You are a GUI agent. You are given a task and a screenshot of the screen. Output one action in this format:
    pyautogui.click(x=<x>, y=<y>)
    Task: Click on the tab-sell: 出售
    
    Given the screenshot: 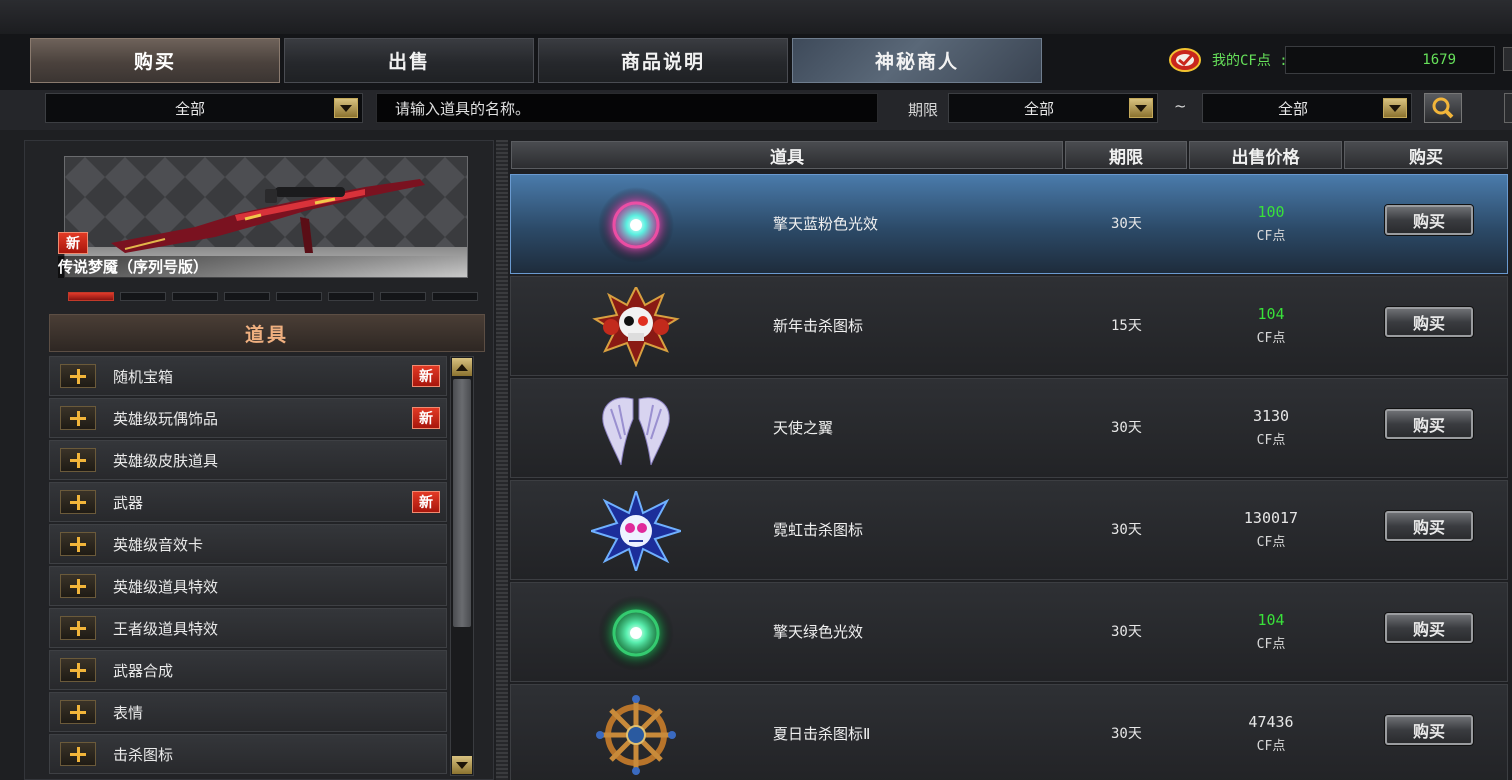 What is the action you would take?
    pyautogui.click(x=409, y=60)
    